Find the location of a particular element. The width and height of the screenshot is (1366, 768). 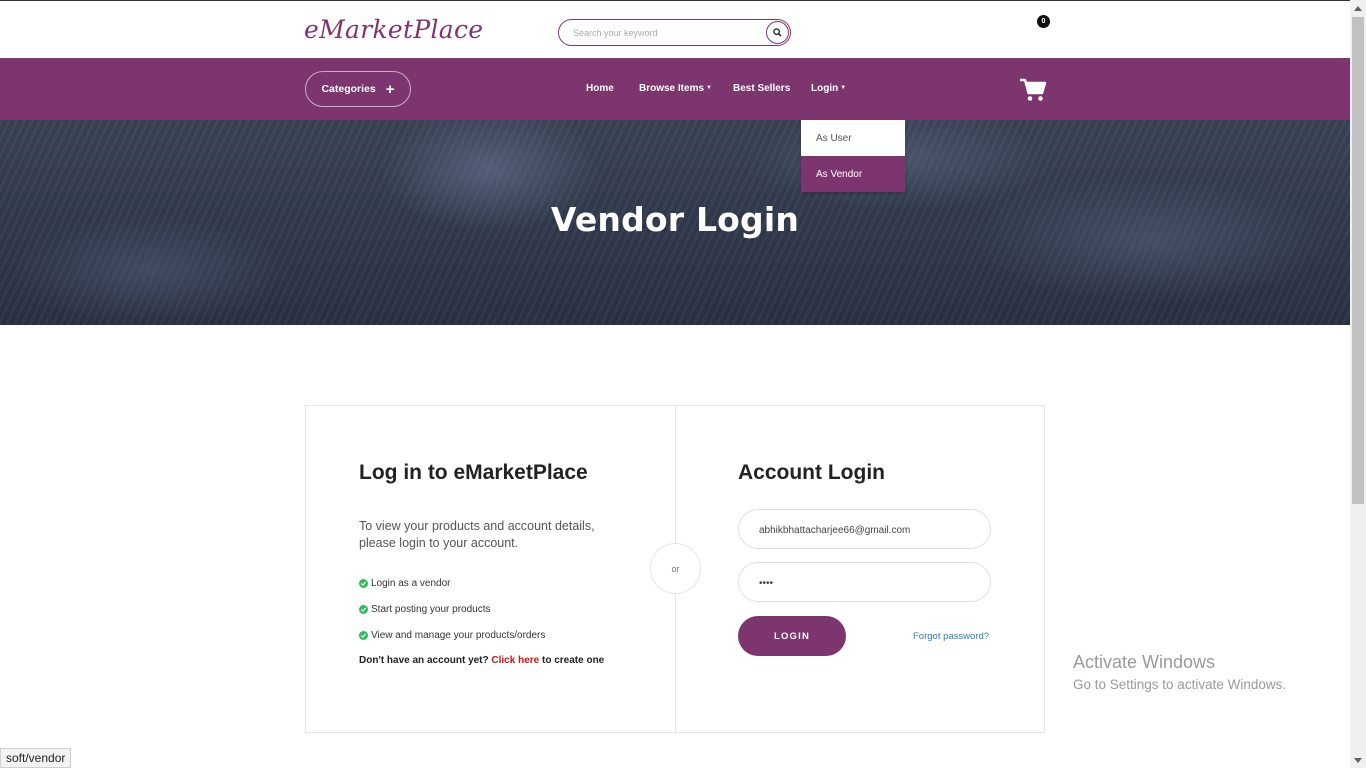

search-icon is located at coordinates (777, 32).